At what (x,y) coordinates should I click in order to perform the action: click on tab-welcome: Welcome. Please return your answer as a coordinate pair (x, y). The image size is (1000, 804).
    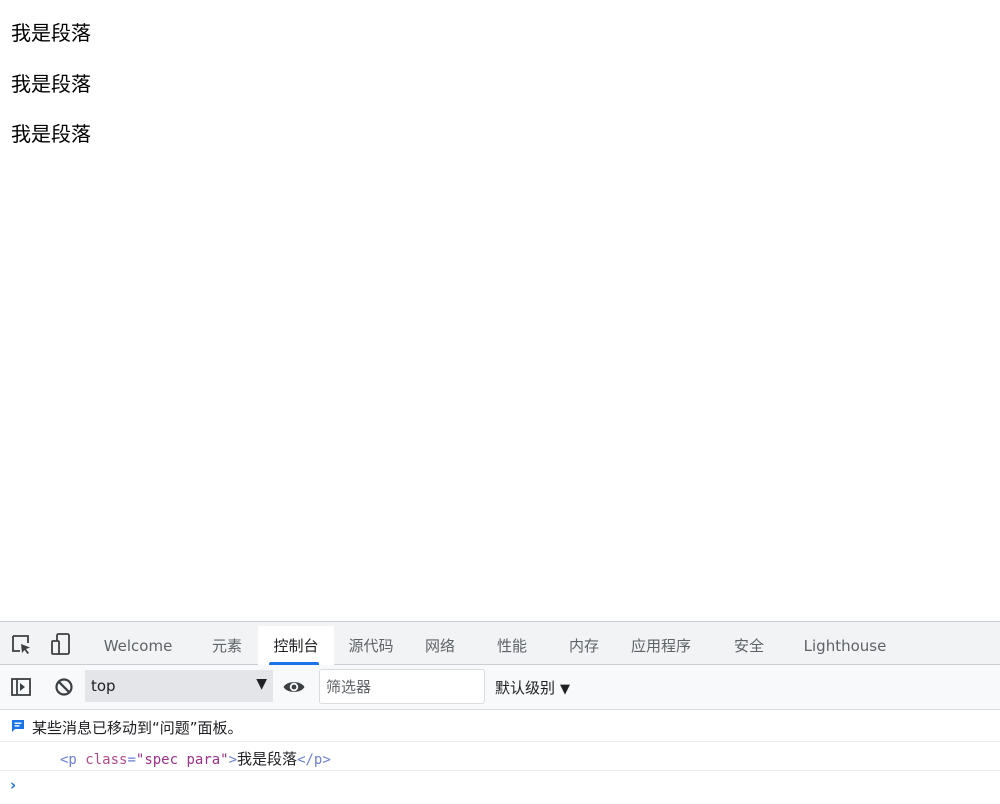
    Looking at the image, I should click on (138, 645).